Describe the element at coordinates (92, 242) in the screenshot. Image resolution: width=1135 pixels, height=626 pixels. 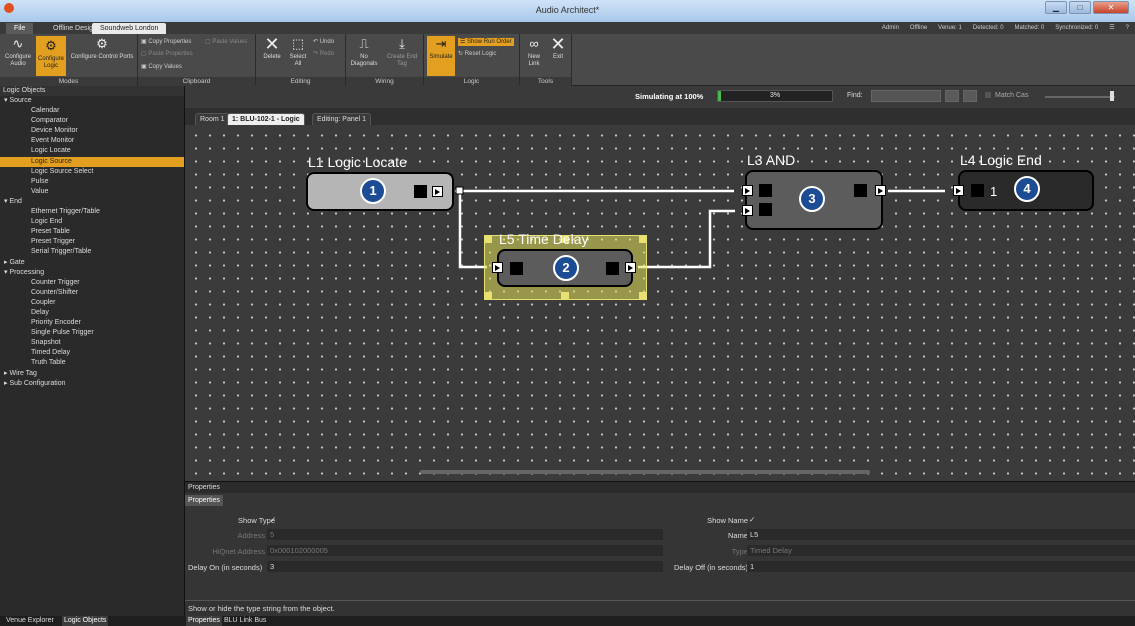
I see `tree-item: Preset Trigger` at that location.